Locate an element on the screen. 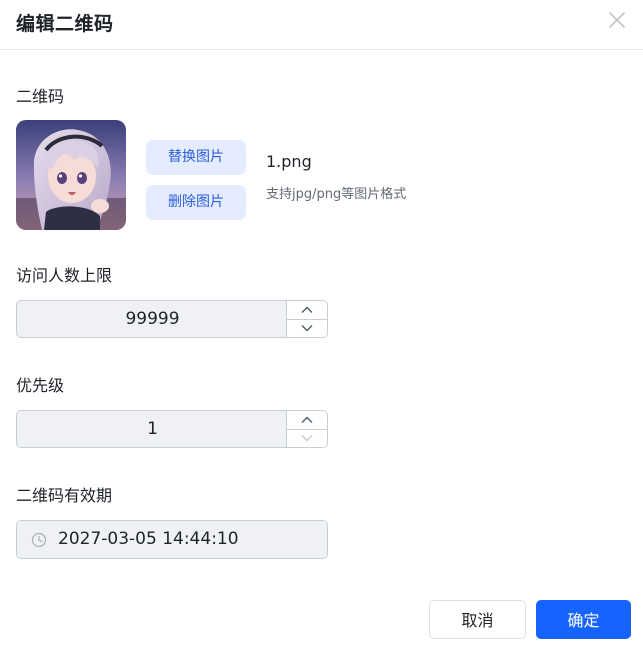  priority-stepper is located at coordinates (306, 429).